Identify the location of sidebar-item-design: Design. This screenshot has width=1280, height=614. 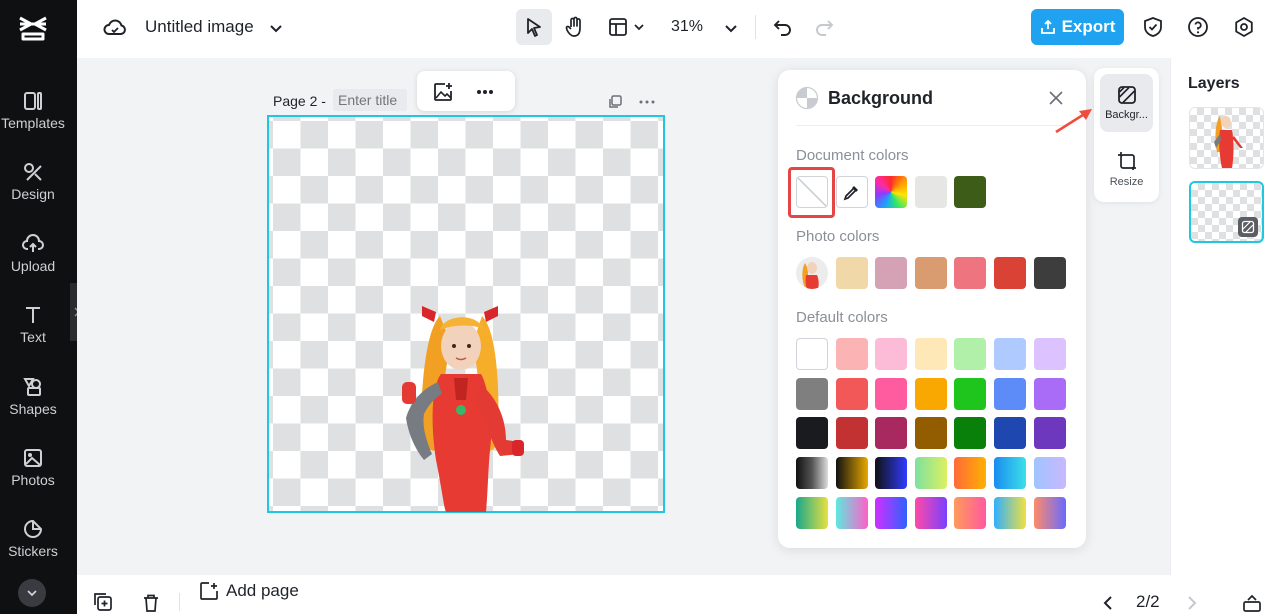
(33, 189).